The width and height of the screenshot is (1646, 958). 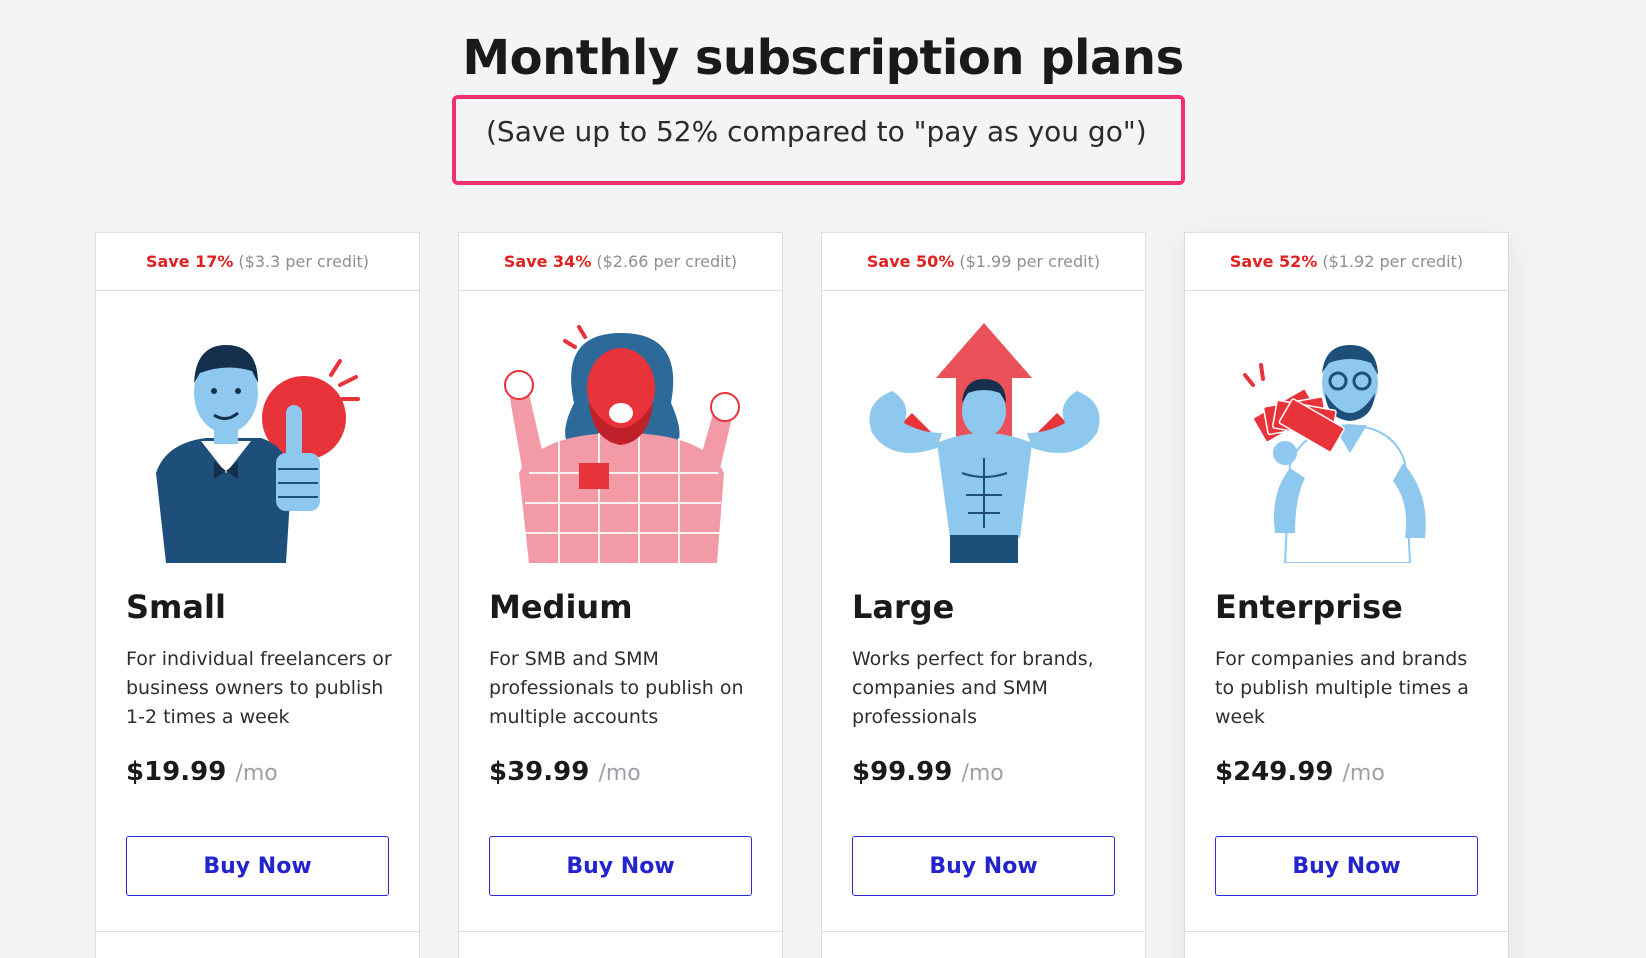 I want to click on plan-savings-banner: Save 50% ($1.99 per credit), so click(x=983, y=262).